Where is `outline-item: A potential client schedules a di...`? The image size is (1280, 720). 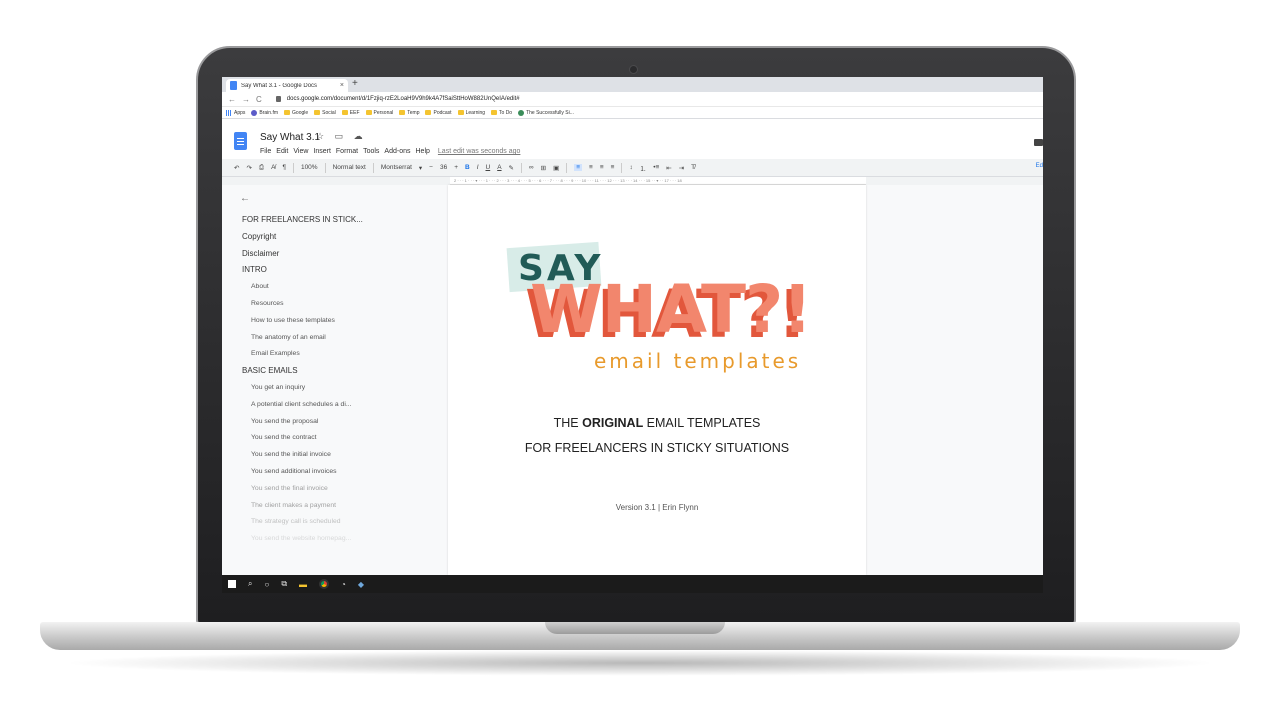
outline-item: A potential client schedules a di... is located at coordinates (335, 405).